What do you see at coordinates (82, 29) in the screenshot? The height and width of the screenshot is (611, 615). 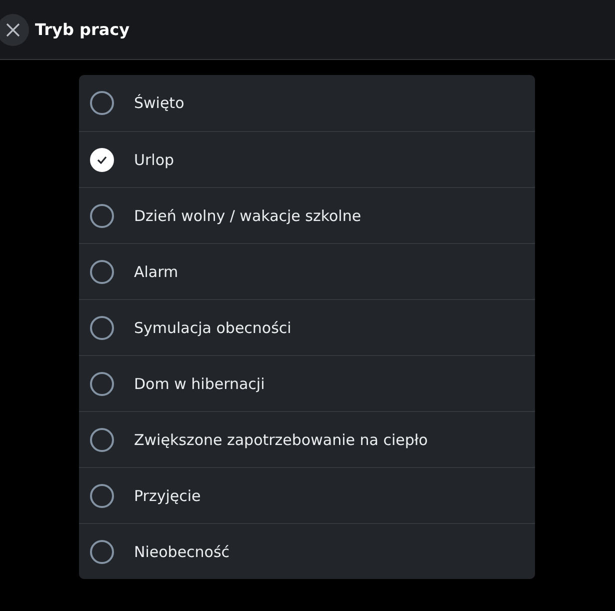 I see `window-title: Tryb pracy` at bounding box center [82, 29].